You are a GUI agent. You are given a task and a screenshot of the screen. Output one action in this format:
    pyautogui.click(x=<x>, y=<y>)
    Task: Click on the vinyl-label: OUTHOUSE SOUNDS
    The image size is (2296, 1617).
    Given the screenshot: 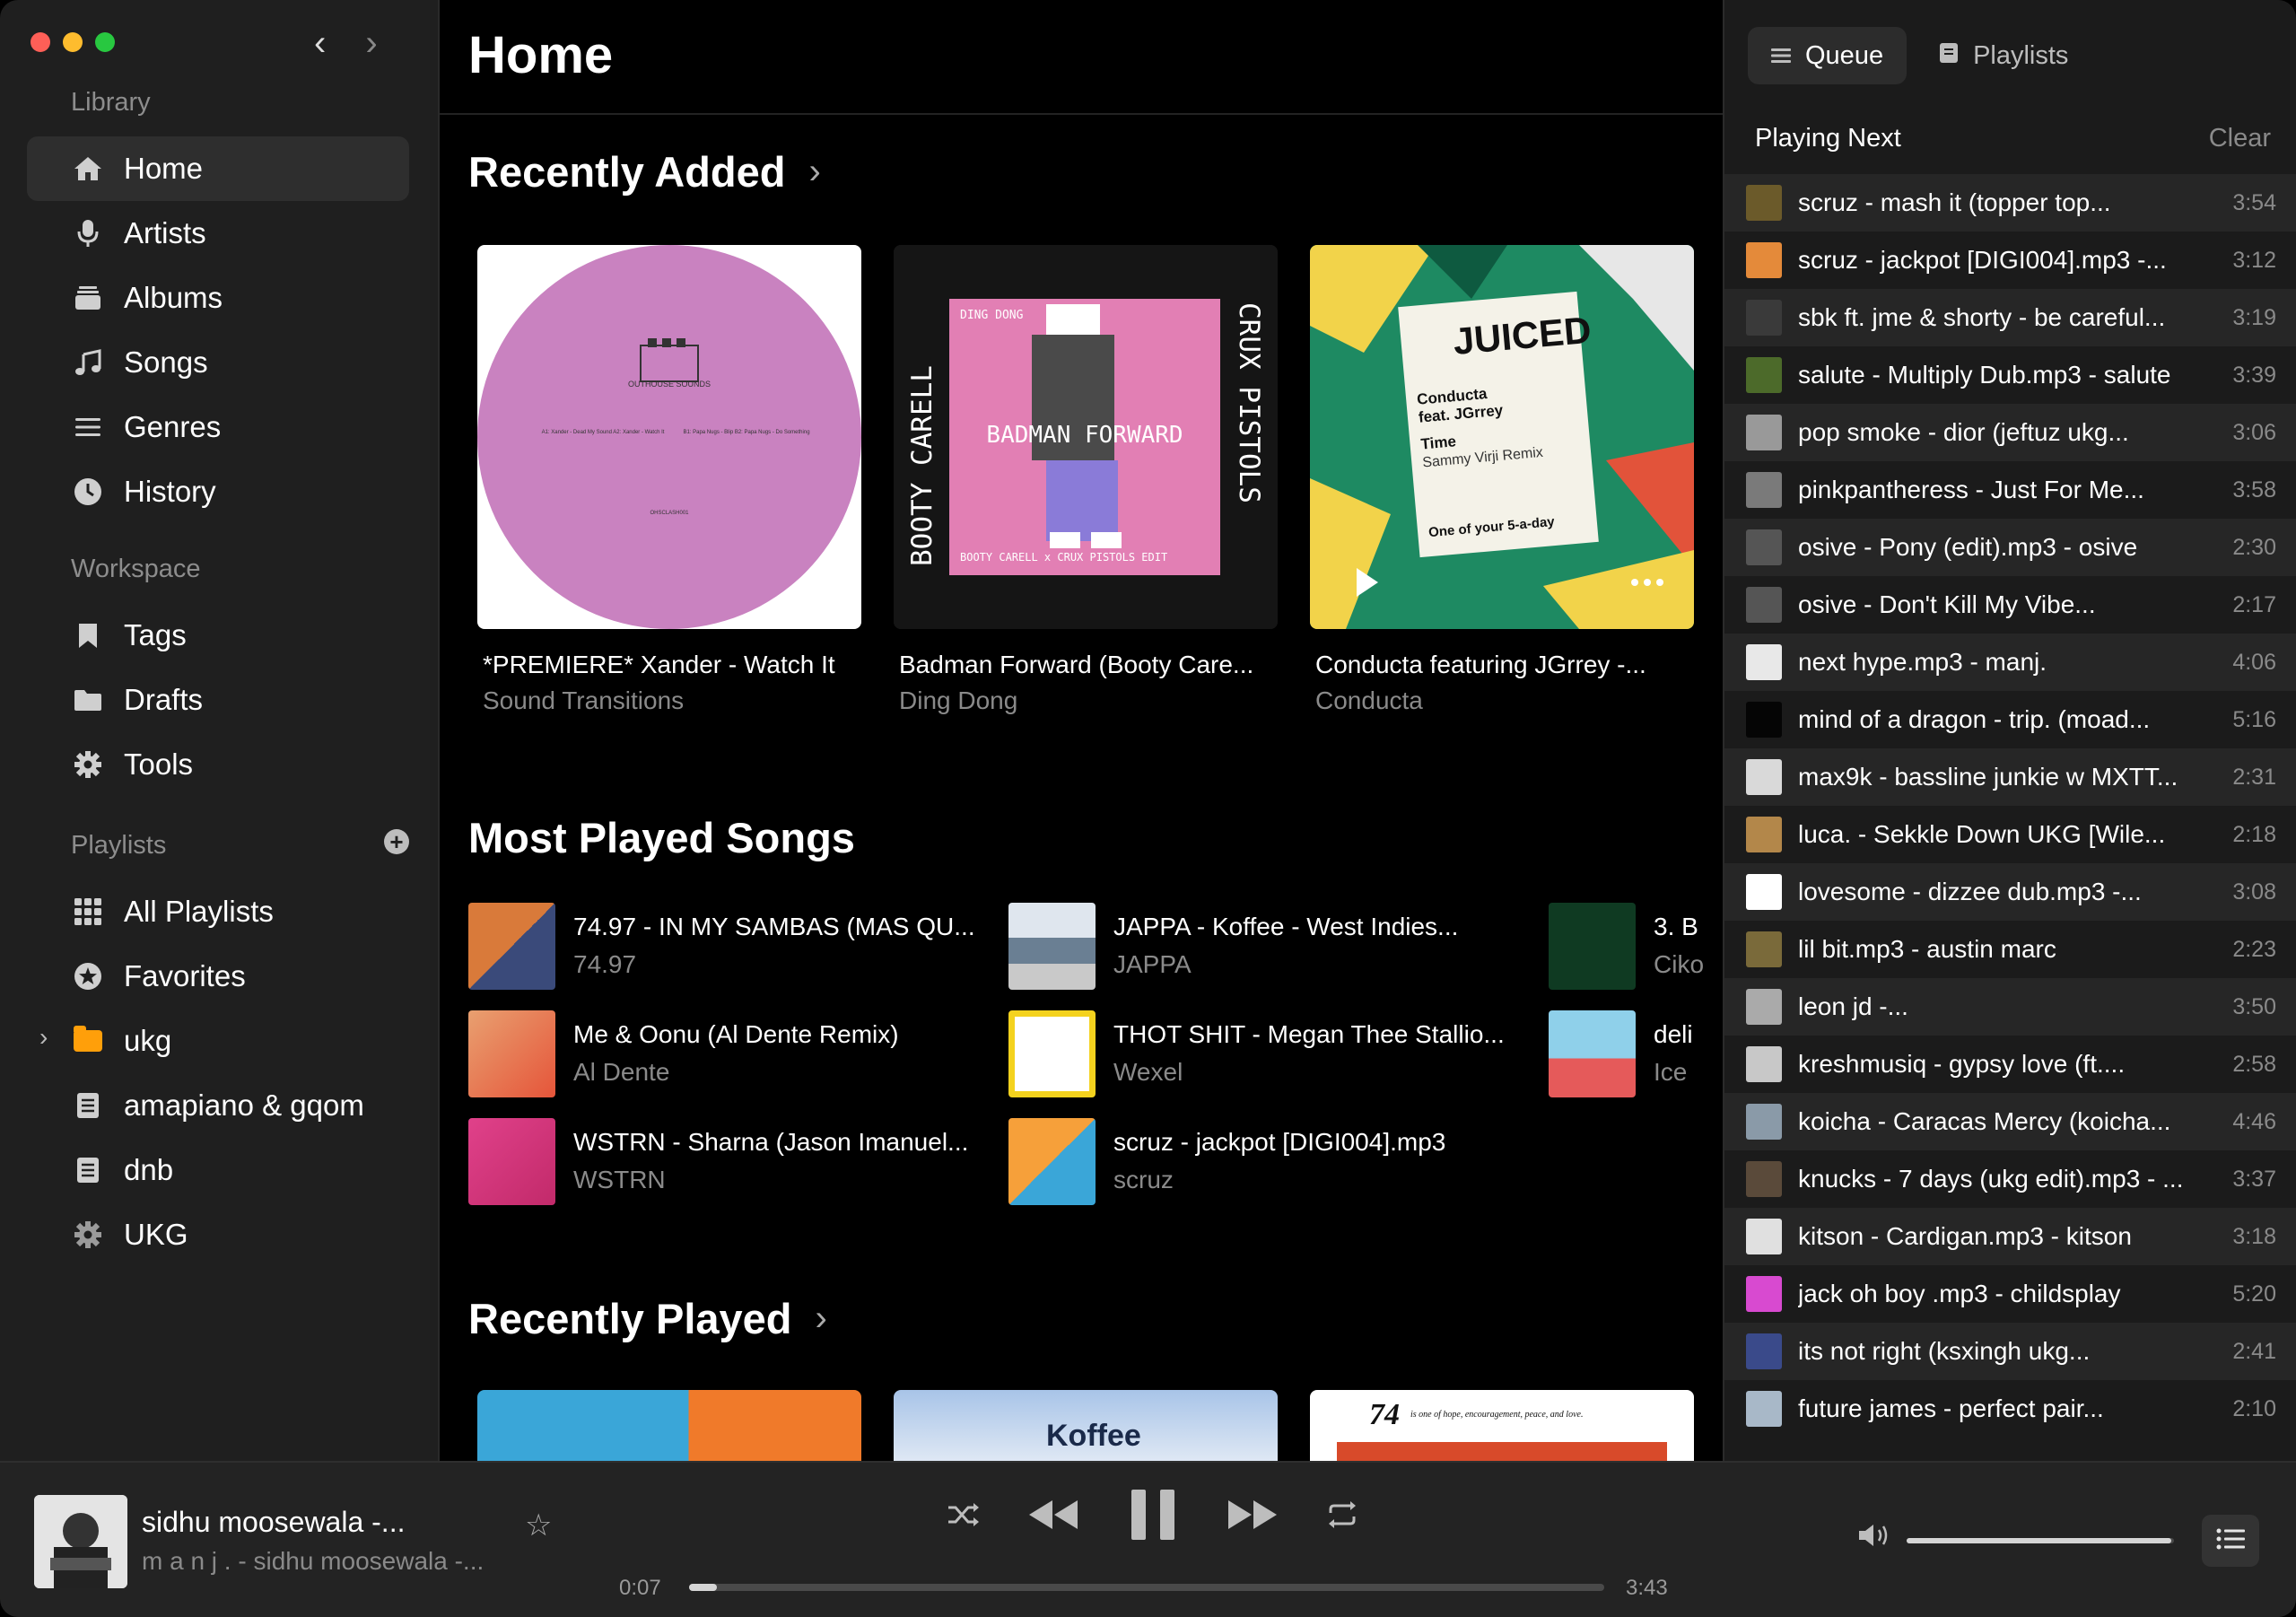 What is the action you would take?
    pyautogui.click(x=670, y=385)
    